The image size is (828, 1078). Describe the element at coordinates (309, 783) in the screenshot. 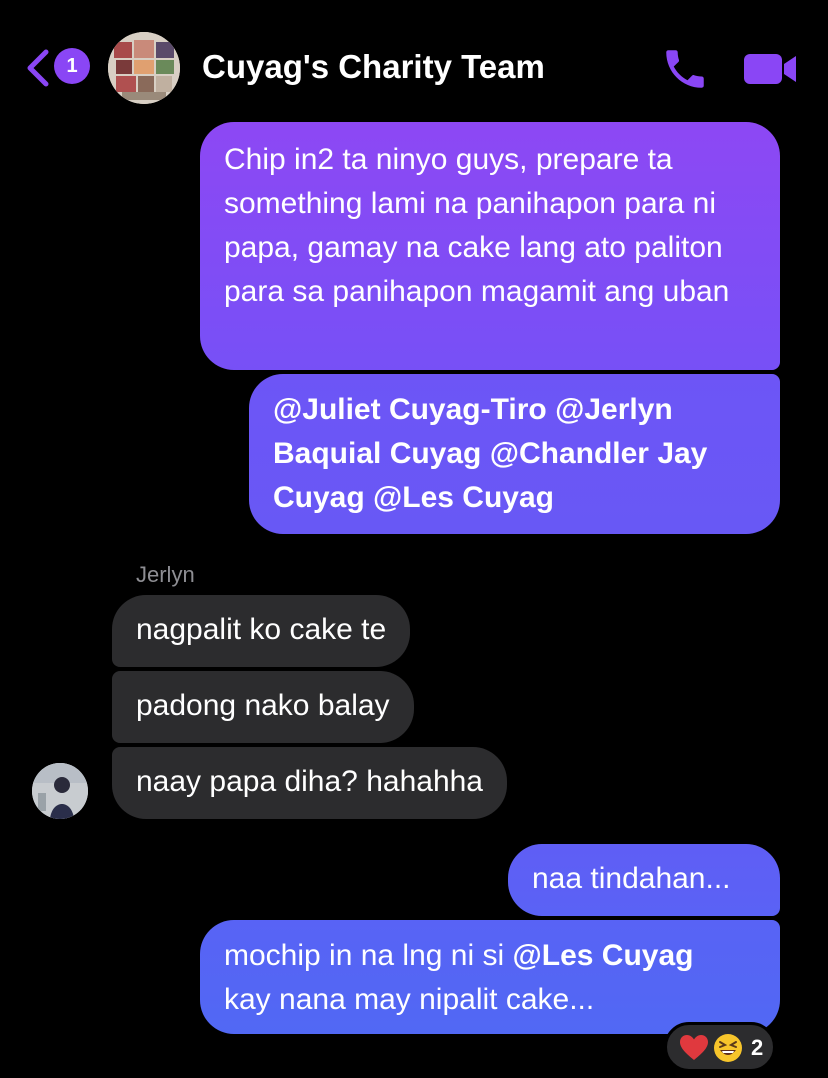

I see `incoming-message: naay papa diha? hahahha` at that location.